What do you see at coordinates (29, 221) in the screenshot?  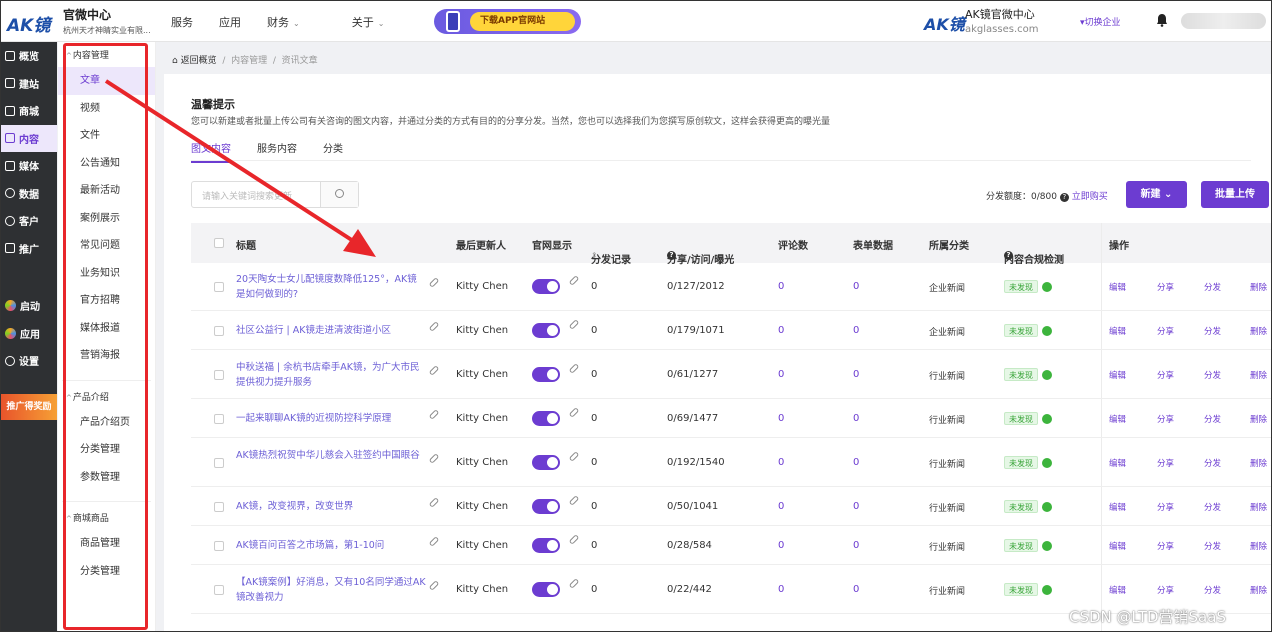 I see `rail-item-customers: 客户` at bounding box center [29, 221].